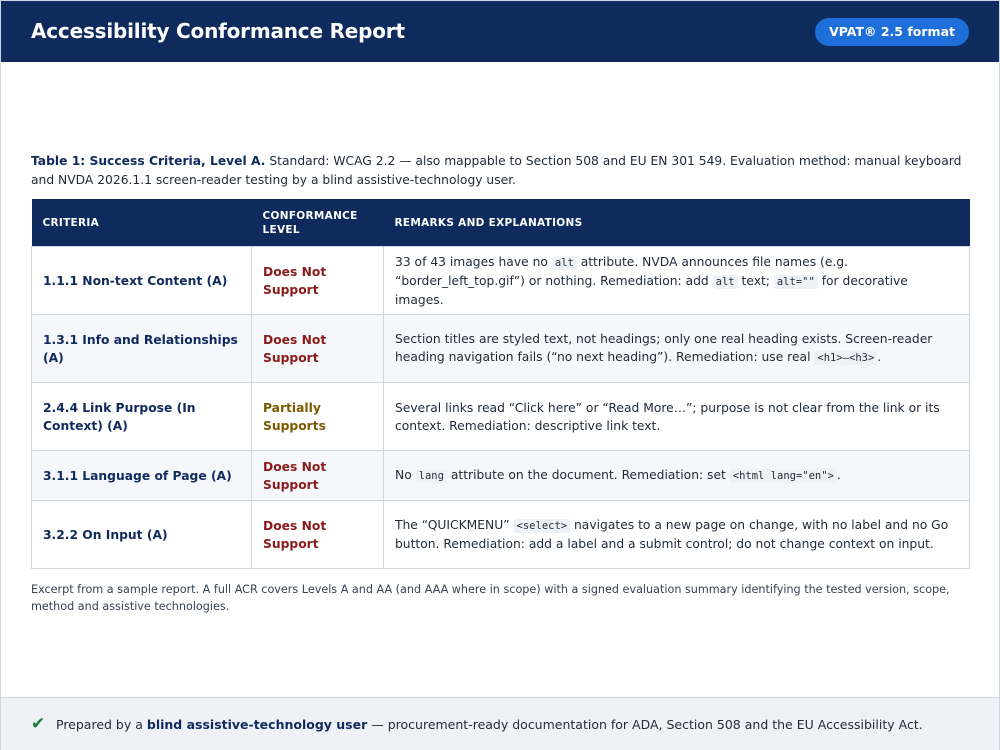 This screenshot has height=750, width=1000. What do you see at coordinates (795, 281) in the screenshot?
I see `code-snippet: alt=""` at bounding box center [795, 281].